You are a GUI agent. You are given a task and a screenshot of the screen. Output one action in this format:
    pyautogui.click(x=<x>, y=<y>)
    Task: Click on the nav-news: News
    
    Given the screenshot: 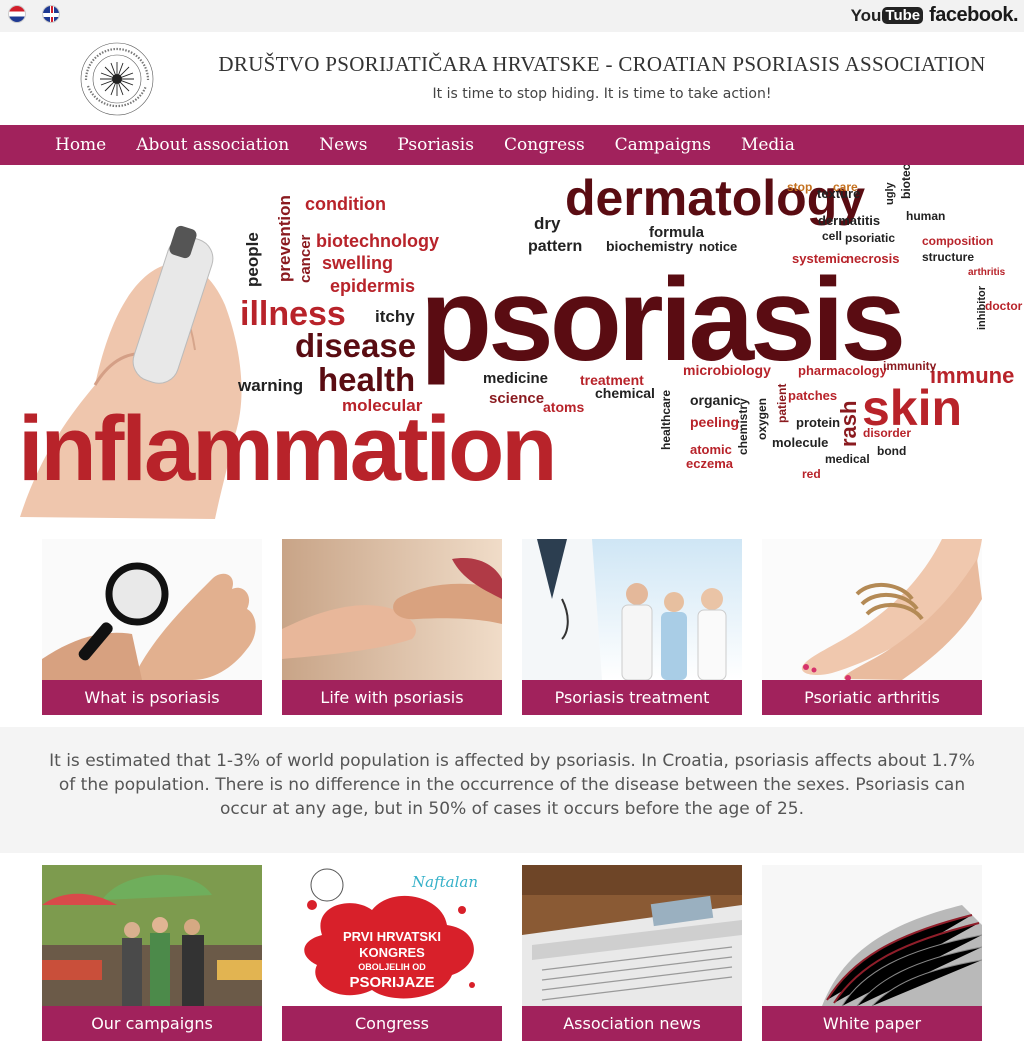 What is the action you would take?
    pyautogui.click(x=343, y=145)
    